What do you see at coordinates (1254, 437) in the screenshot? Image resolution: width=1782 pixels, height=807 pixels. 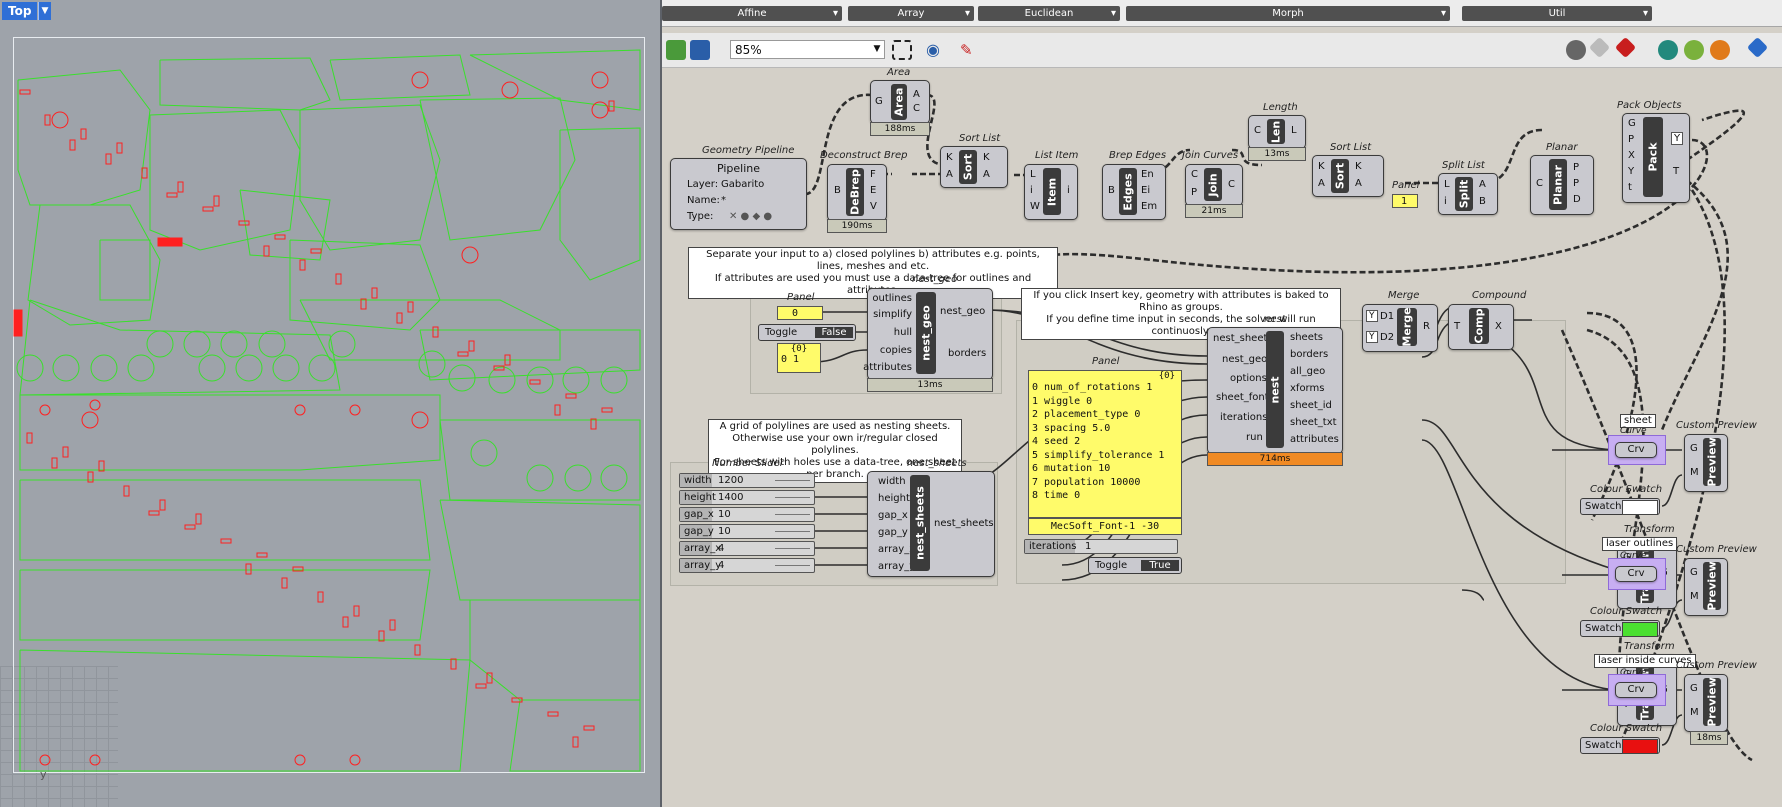 I see `nest-input-run: run` at bounding box center [1254, 437].